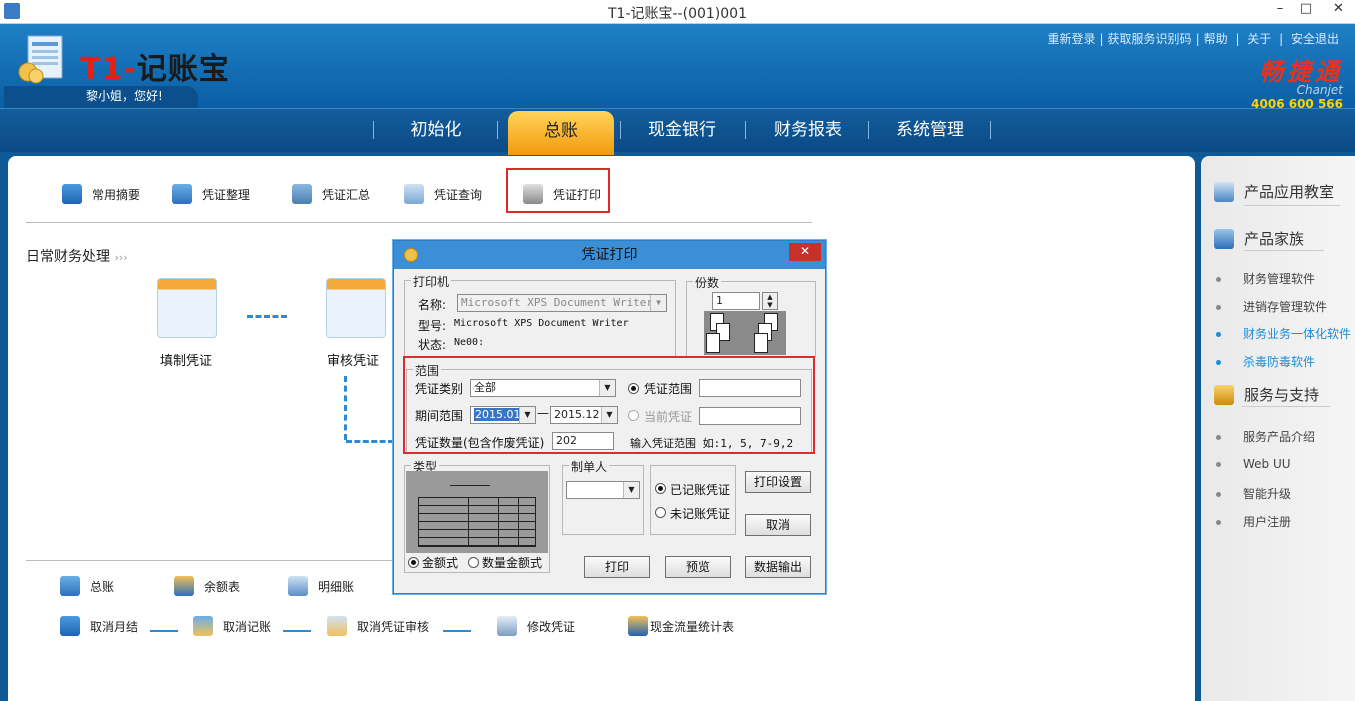 The image size is (1355, 701). What do you see at coordinates (77, 257) in the screenshot?
I see `section-title: 日常财务处理 ›››` at bounding box center [77, 257].